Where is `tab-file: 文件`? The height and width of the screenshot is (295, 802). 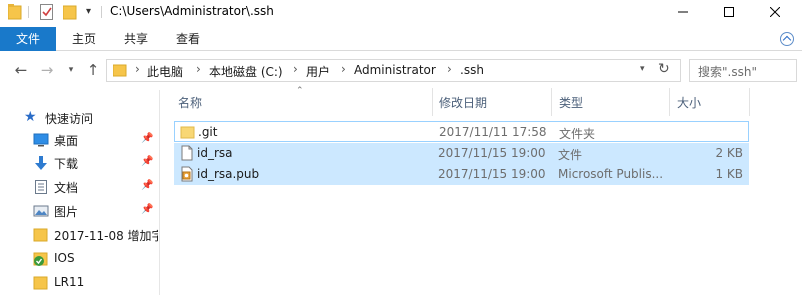 tab-file: 文件 is located at coordinates (28, 39).